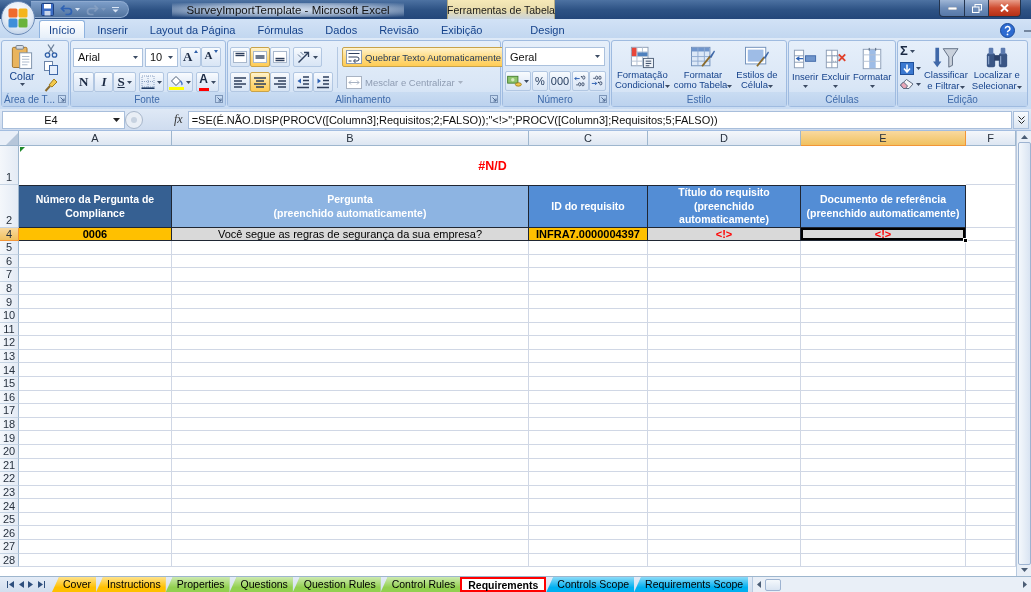 The width and height of the screenshot is (1031, 592). Describe the element at coordinates (835, 67) in the screenshot. I see `cells-button: Excluir` at that location.